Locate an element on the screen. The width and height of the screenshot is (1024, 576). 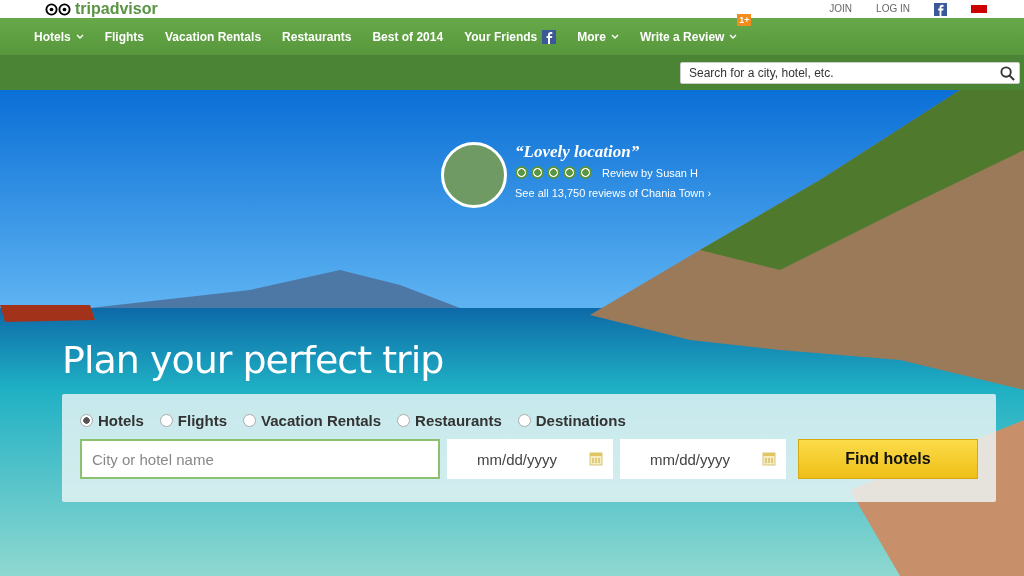
find-hotels-button: Find hotels is located at coordinates (888, 459).